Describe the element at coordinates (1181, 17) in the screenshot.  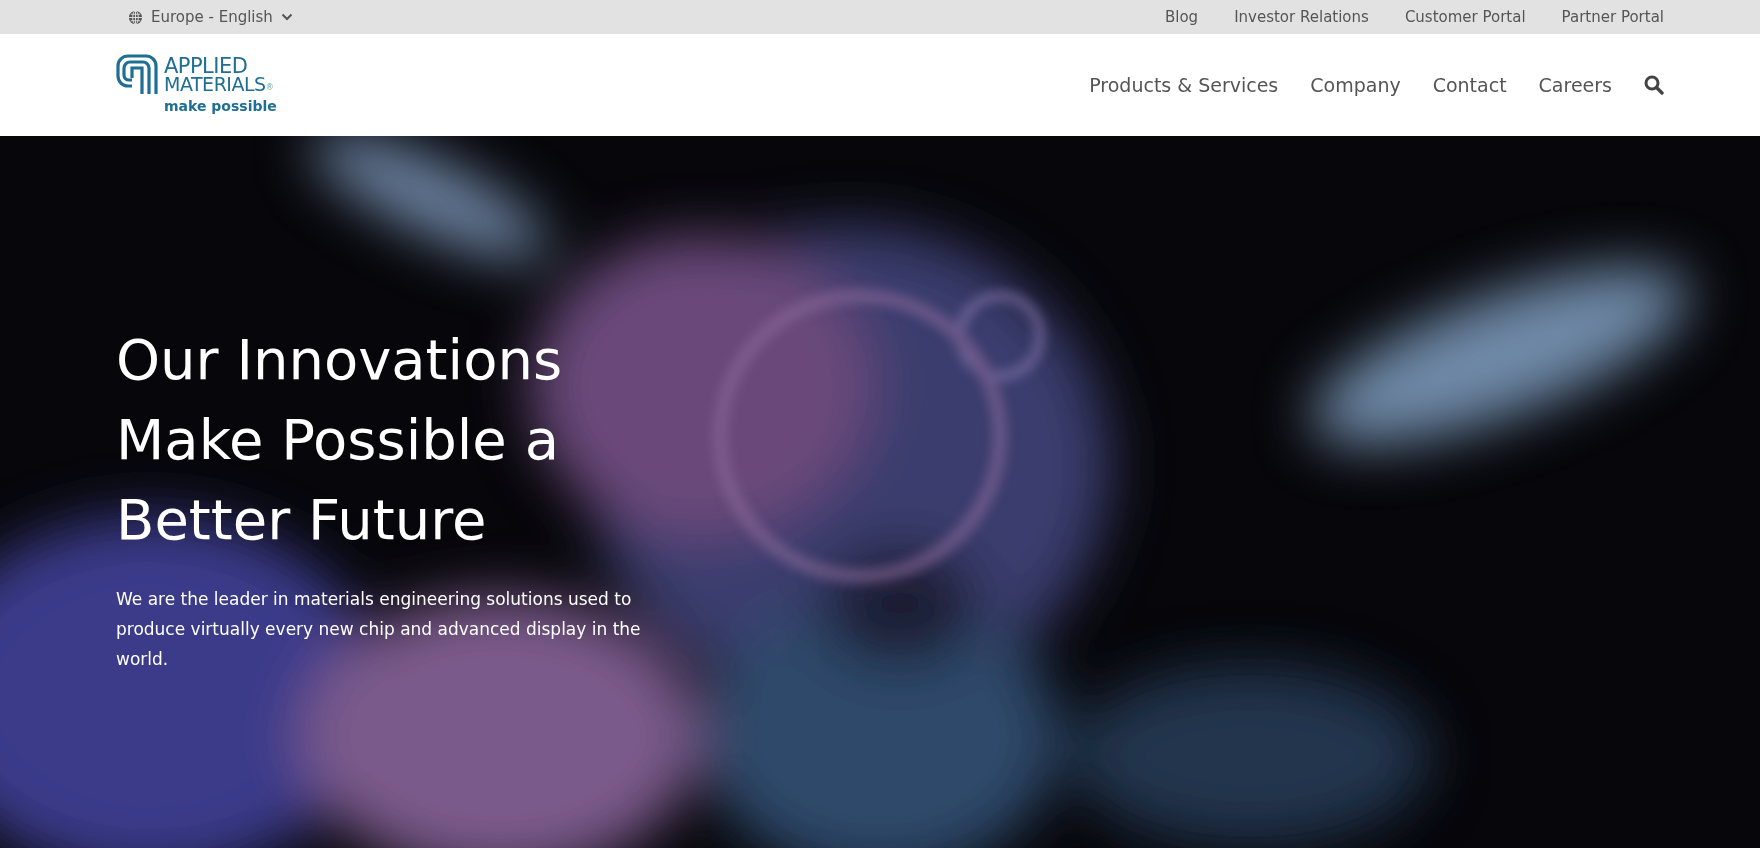
I see `utility-link: Blog` at that location.